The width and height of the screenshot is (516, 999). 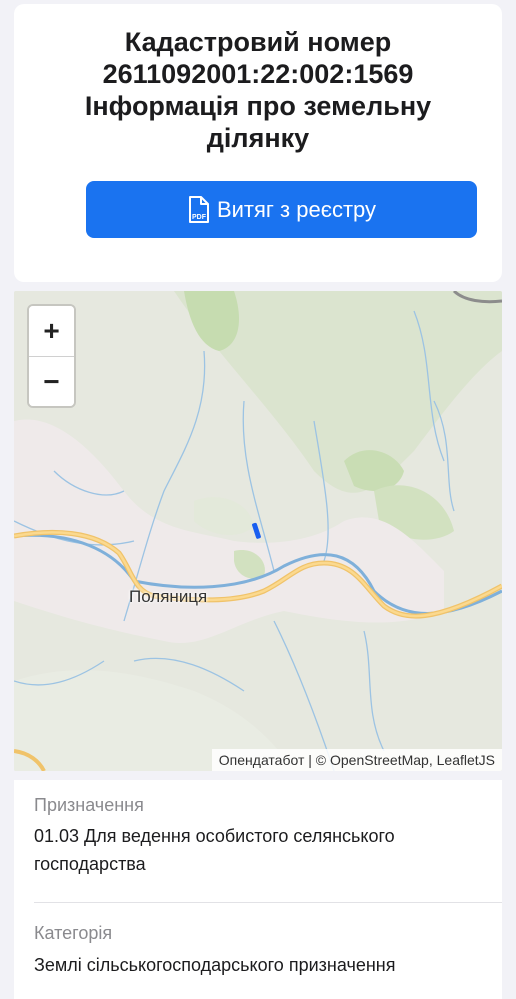 I want to click on cadastral-number: 2611092001:22:002:1569, so click(x=258, y=74).